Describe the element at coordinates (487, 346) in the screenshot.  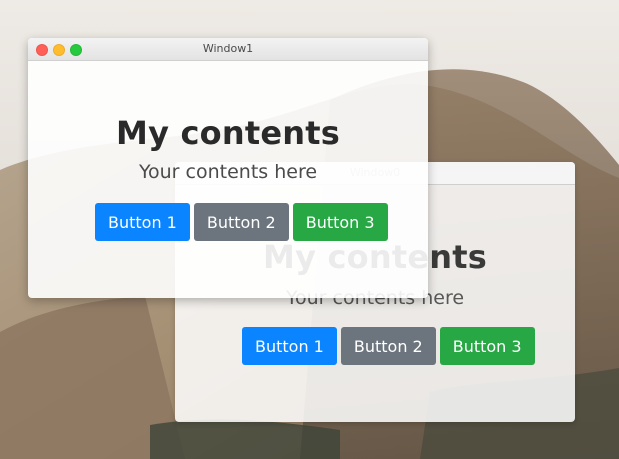
I see `window0-button-3: Button 3` at that location.